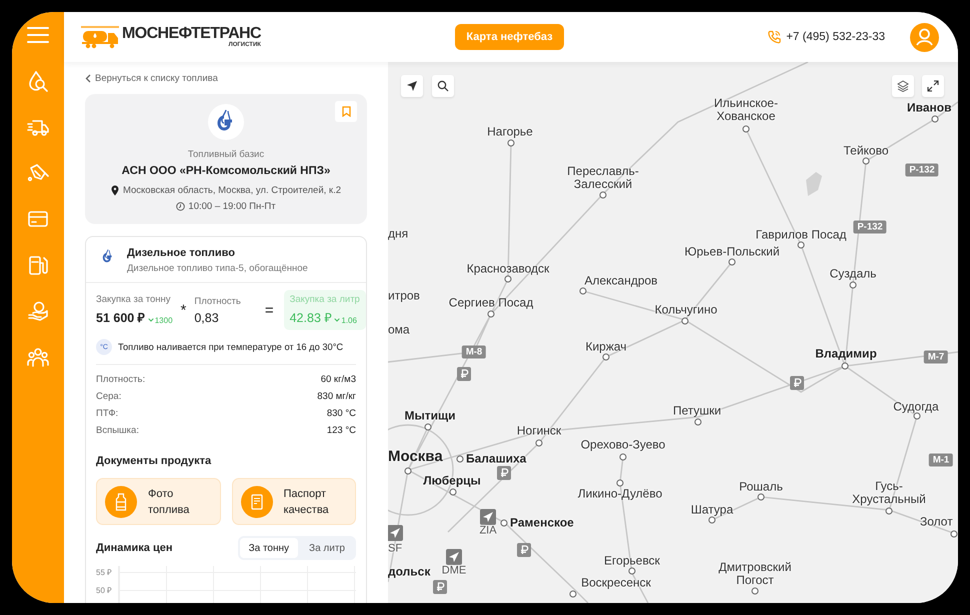 This screenshot has width=970, height=615. I want to click on place-label: итров, so click(404, 296).